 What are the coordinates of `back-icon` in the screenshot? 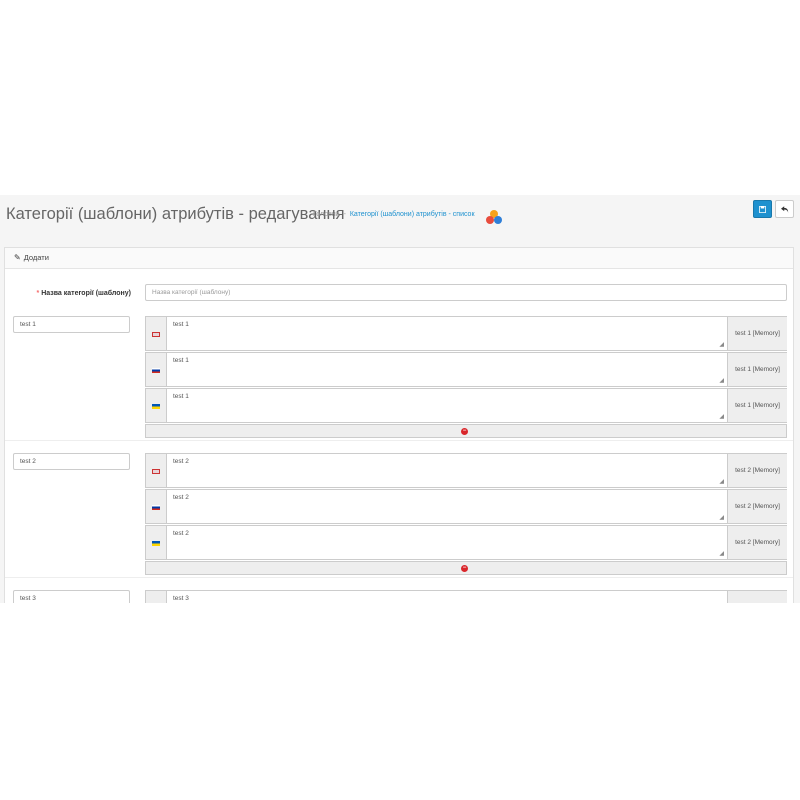 It's located at (784, 209).